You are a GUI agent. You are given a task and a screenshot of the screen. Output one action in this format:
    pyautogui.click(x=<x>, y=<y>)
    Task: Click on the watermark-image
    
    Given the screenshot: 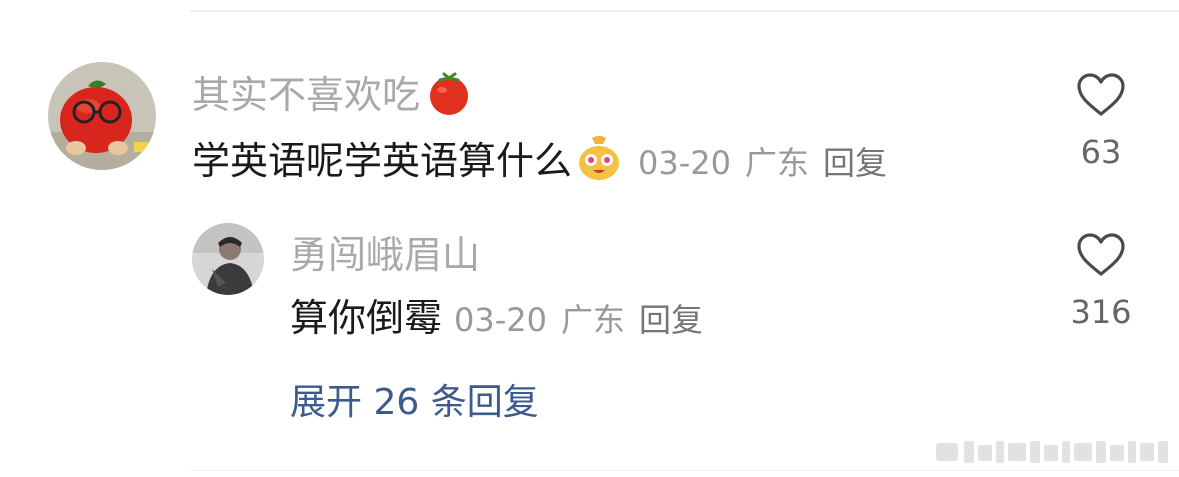 What is the action you would take?
    pyautogui.click(x=1053, y=451)
    